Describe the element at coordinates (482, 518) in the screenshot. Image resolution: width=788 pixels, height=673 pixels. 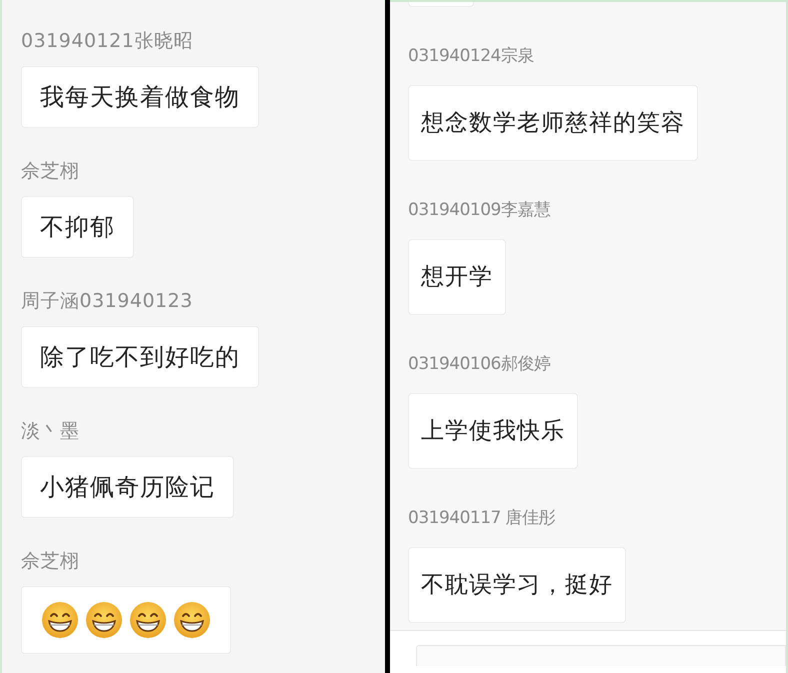
I see `sender-name: 031940117 唐佳彤` at that location.